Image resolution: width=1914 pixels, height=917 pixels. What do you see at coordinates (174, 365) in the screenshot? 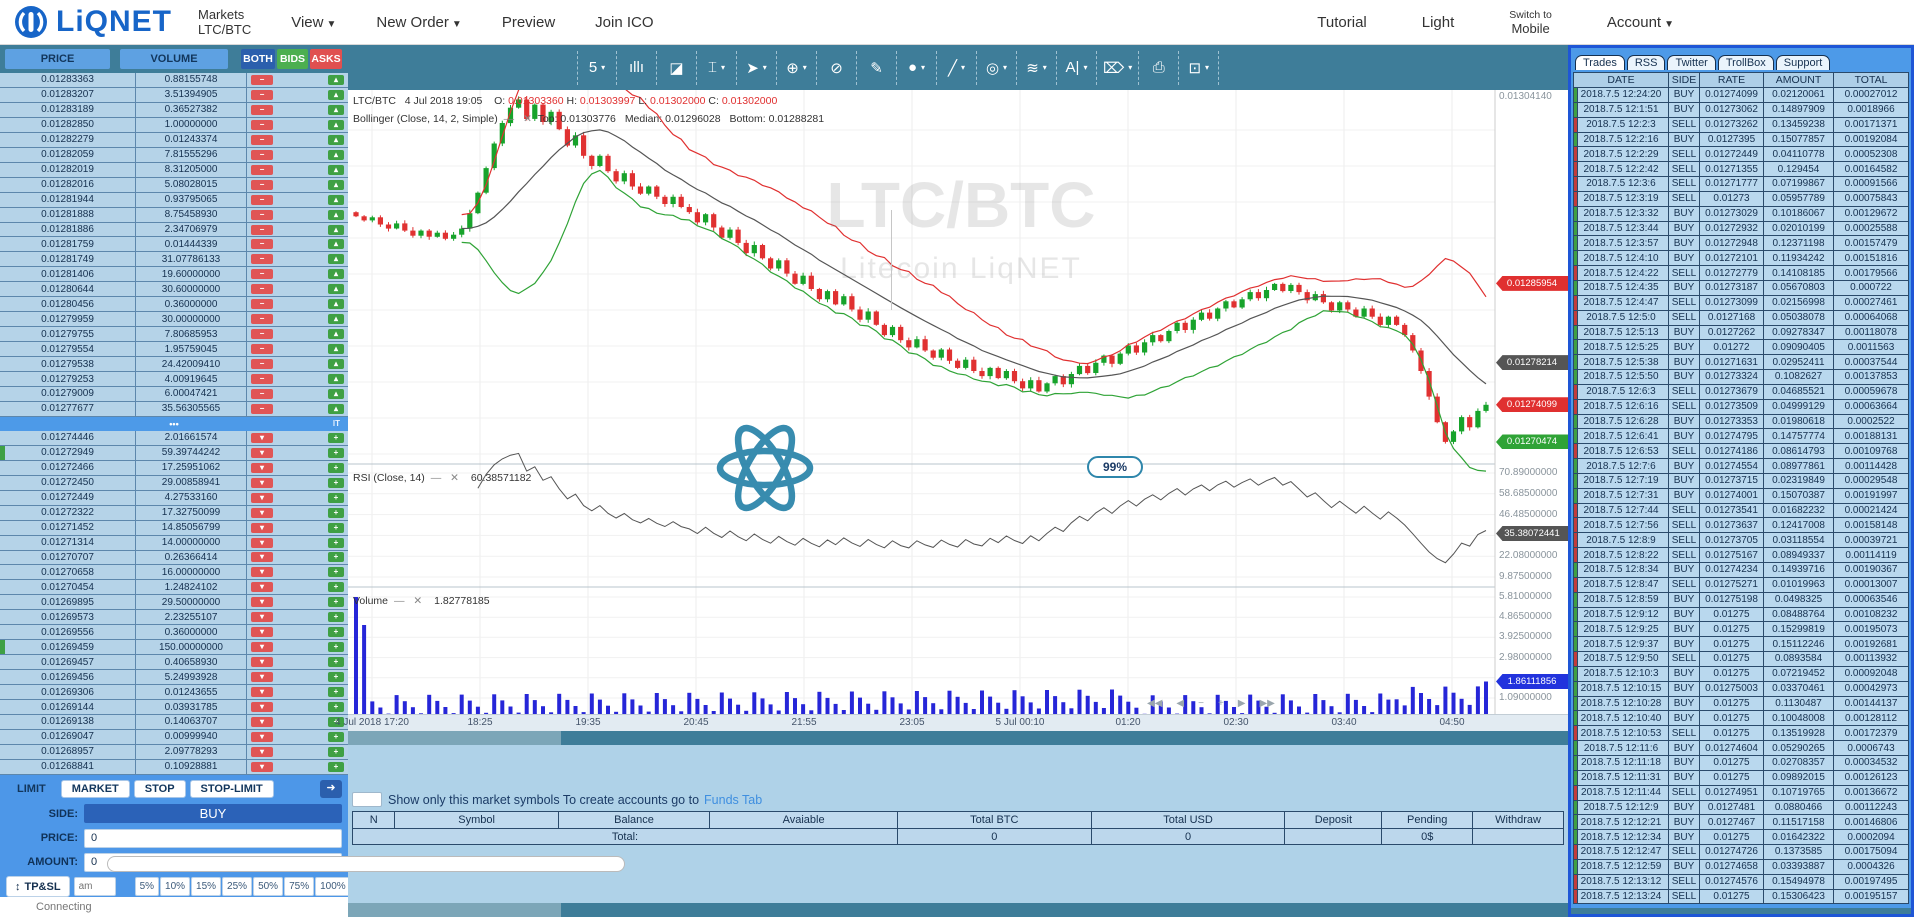
I see `ask-row: 0.01279538 24.42009410− ▴` at bounding box center [174, 365].